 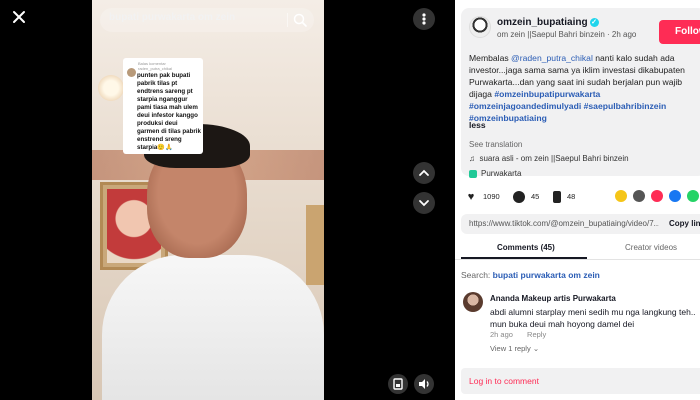 What do you see at coordinates (536, 334) in the screenshot?
I see `reply-button: Reply` at bounding box center [536, 334].